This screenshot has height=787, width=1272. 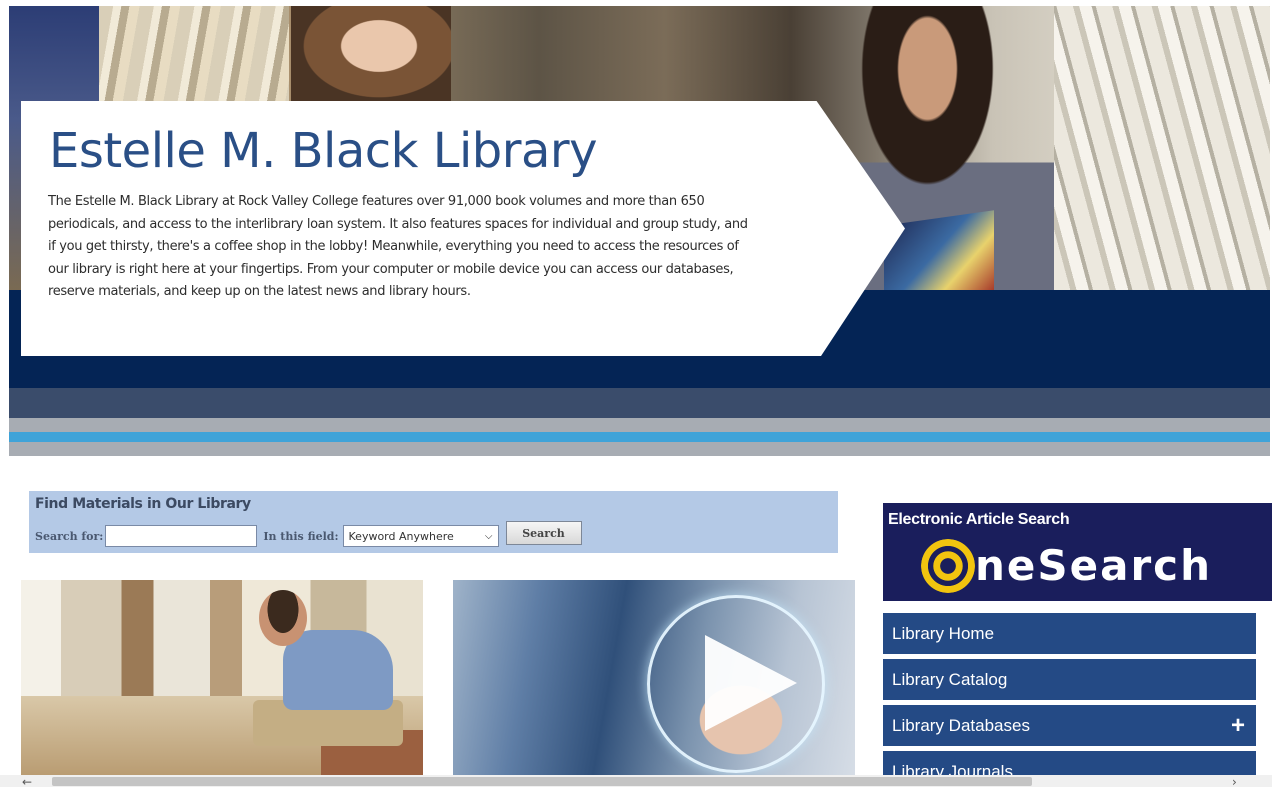 What do you see at coordinates (979, 519) in the screenshot?
I see `onesearch-title: Electronic Article Search` at bounding box center [979, 519].